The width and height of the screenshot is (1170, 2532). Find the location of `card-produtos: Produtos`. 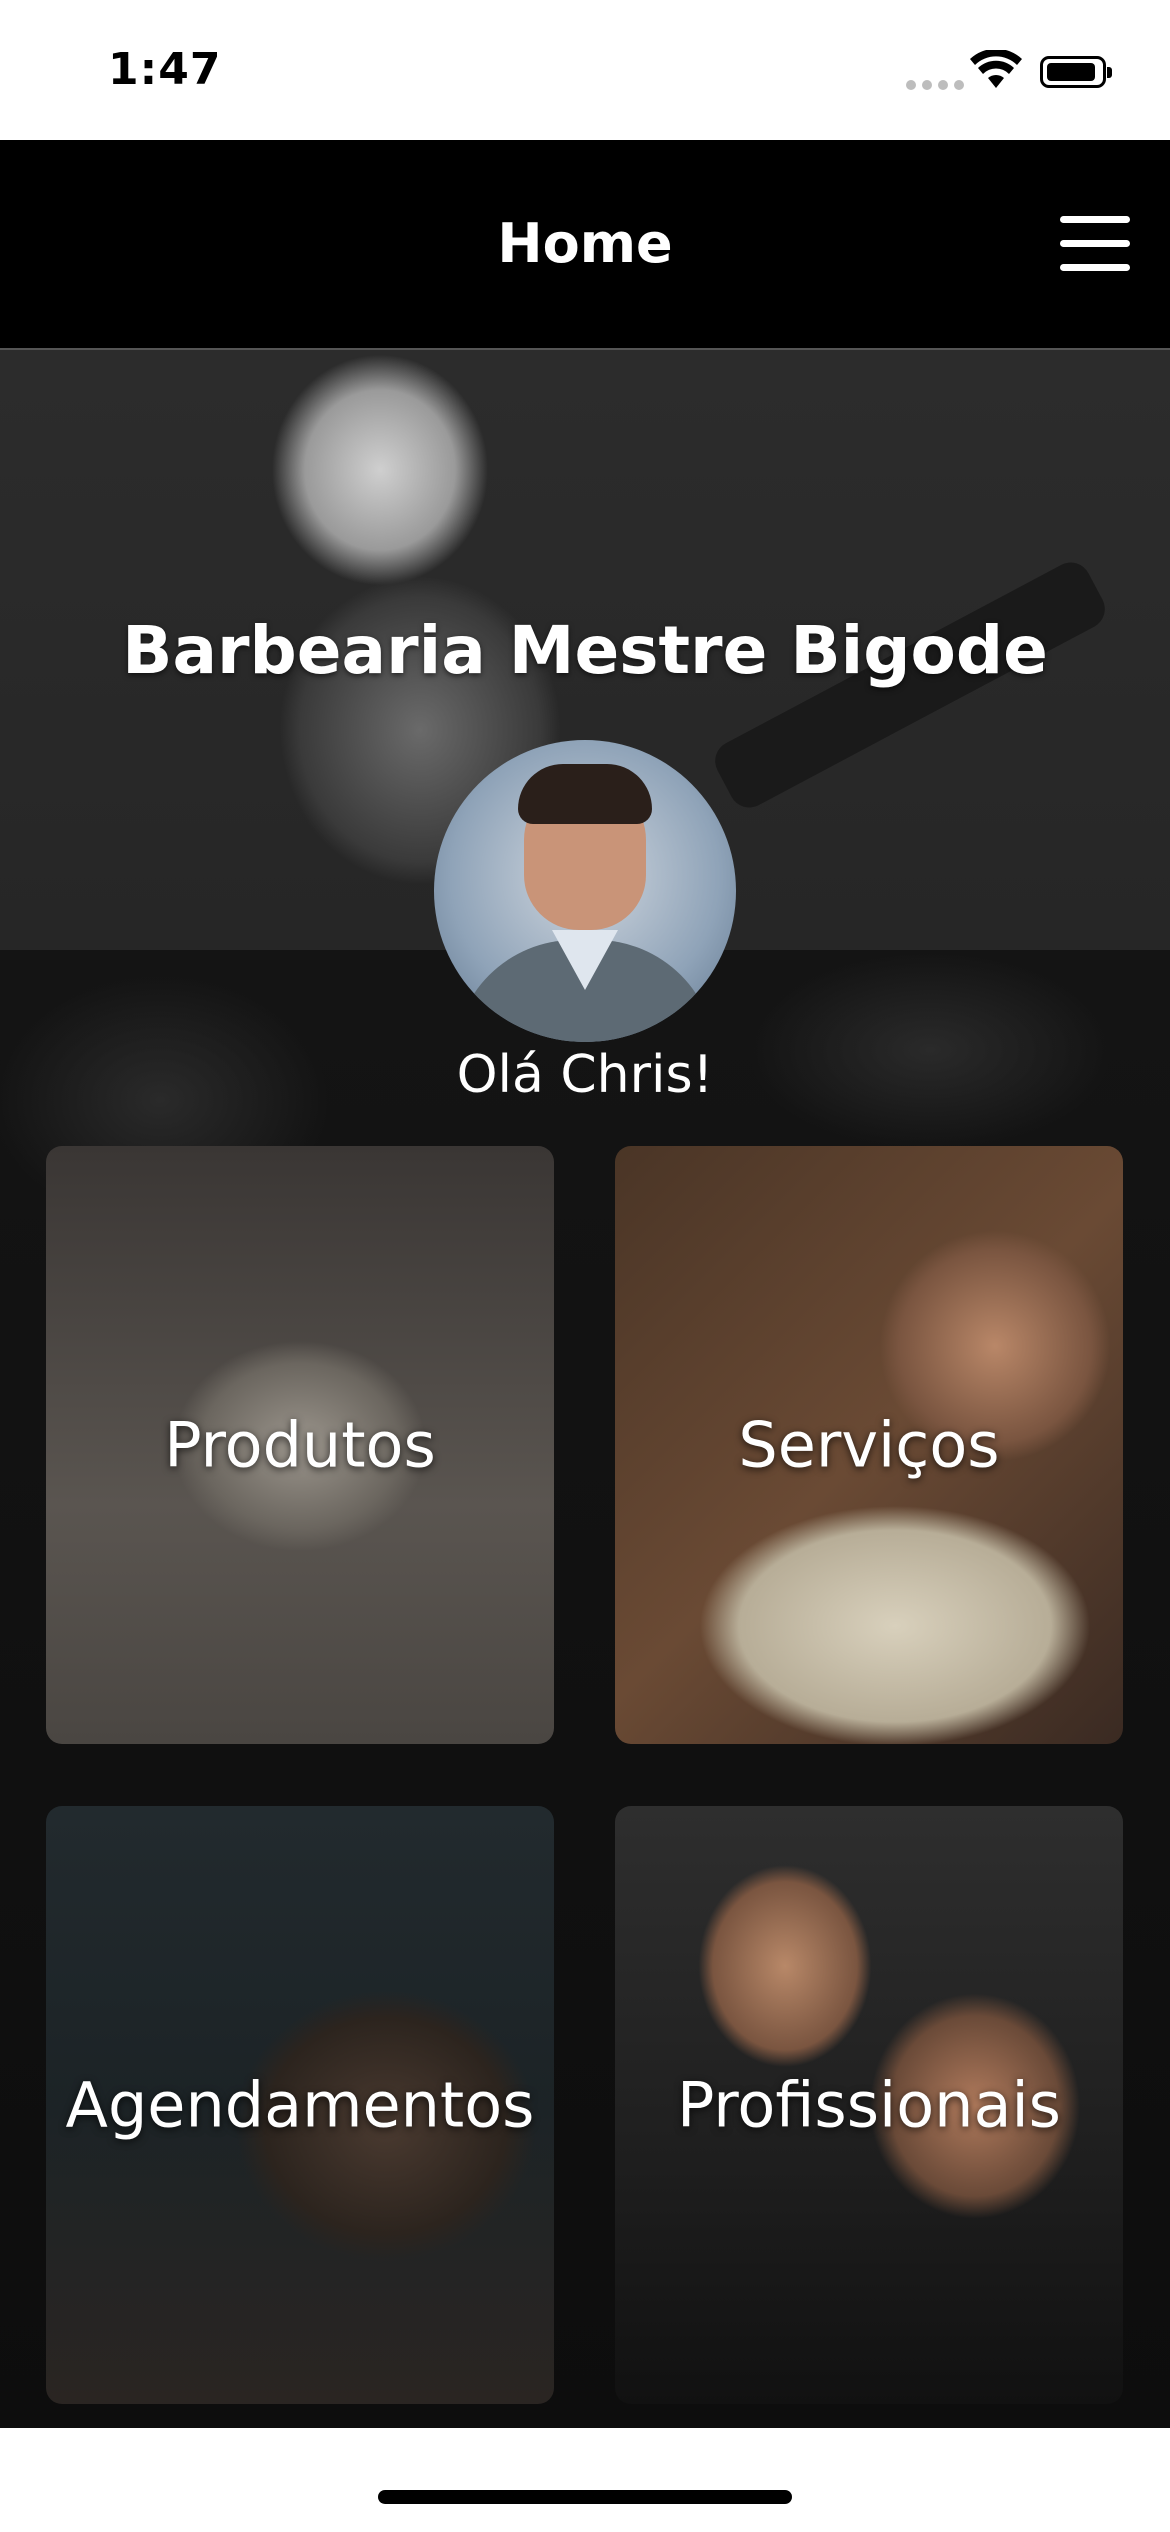

card-produtos: Produtos is located at coordinates (300, 1445).